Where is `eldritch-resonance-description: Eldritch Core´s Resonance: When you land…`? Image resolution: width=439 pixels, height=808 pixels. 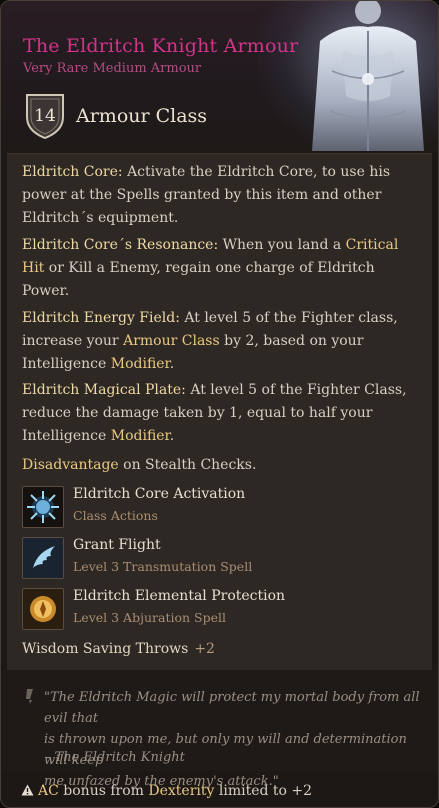 eldritch-resonance-description: Eldritch Core´s Resonance: When you land… is located at coordinates (222, 268).